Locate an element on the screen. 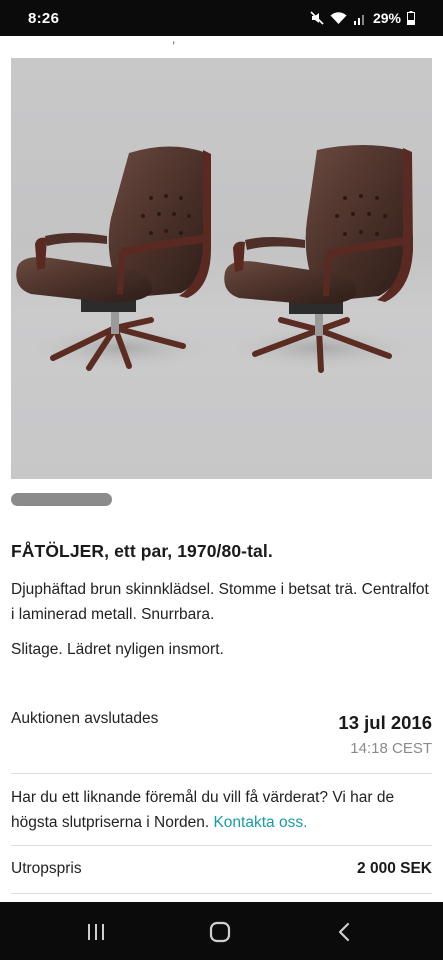 This screenshot has width=443, height=960. back-icon is located at coordinates (344, 932).